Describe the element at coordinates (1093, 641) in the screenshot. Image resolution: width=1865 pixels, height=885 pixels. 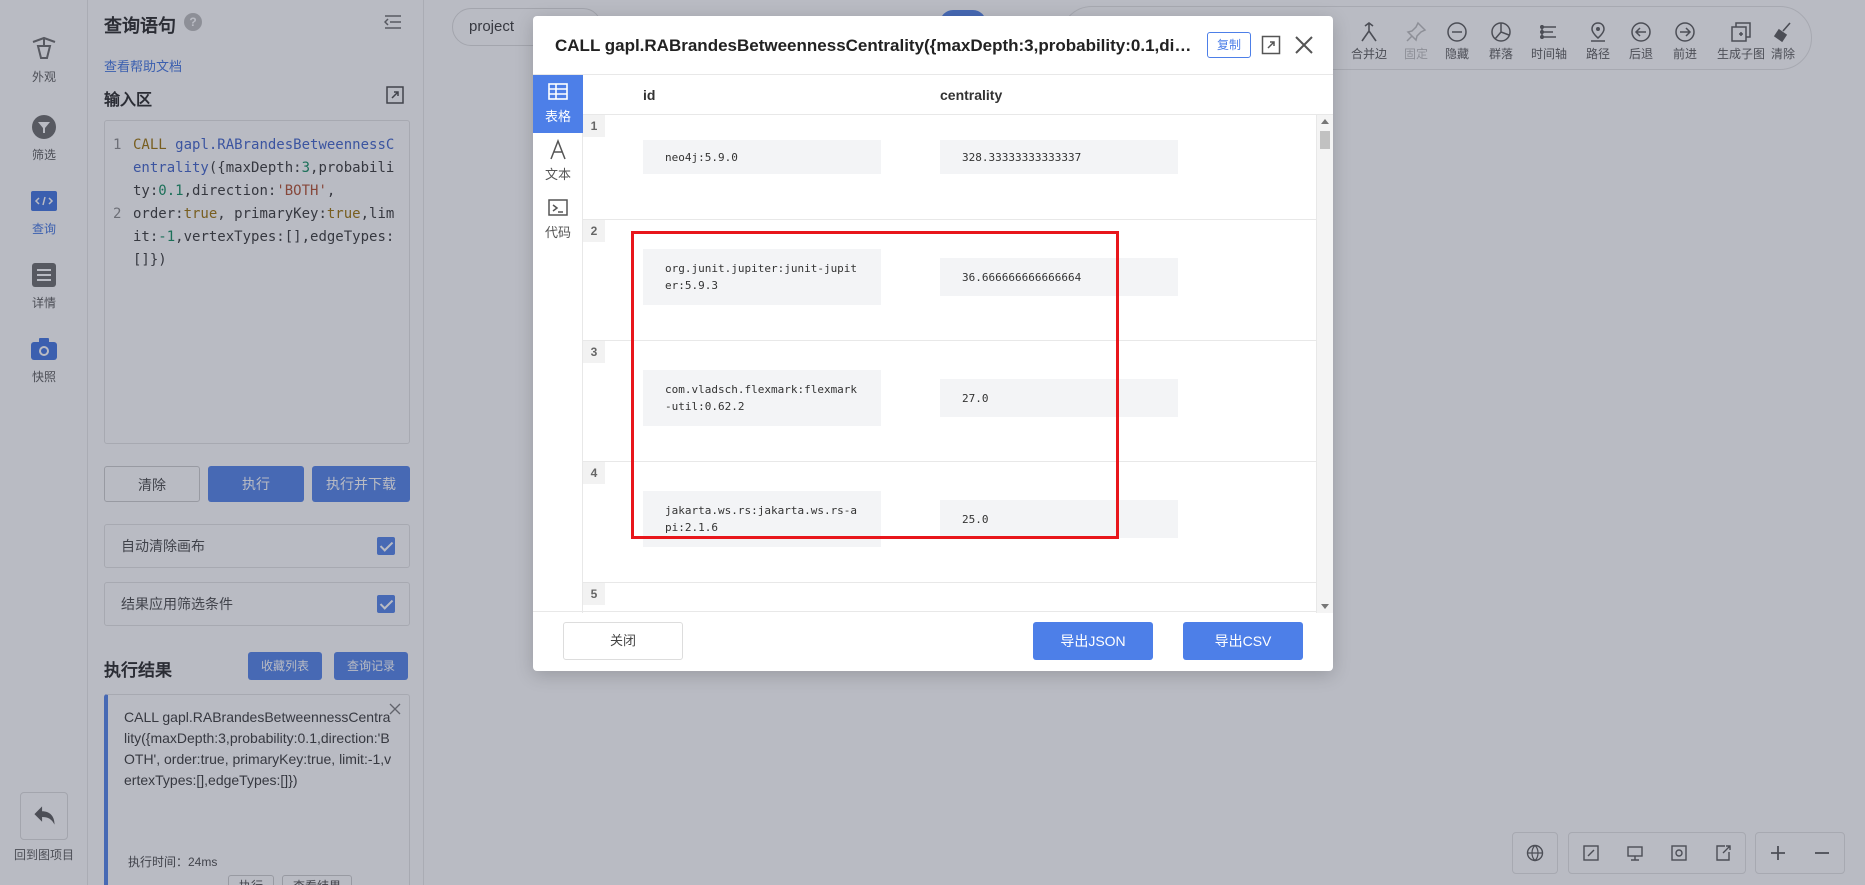
I see `export-json-button: 导出JSON` at that location.